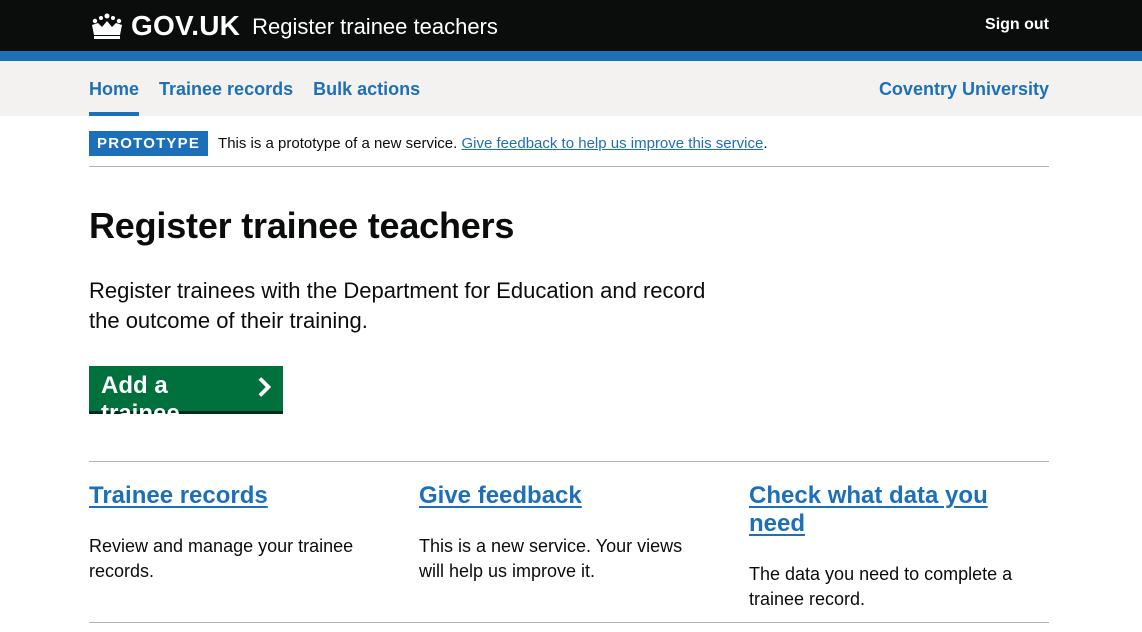  What do you see at coordinates (765, 143) in the screenshot?
I see `banner-end: .` at bounding box center [765, 143].